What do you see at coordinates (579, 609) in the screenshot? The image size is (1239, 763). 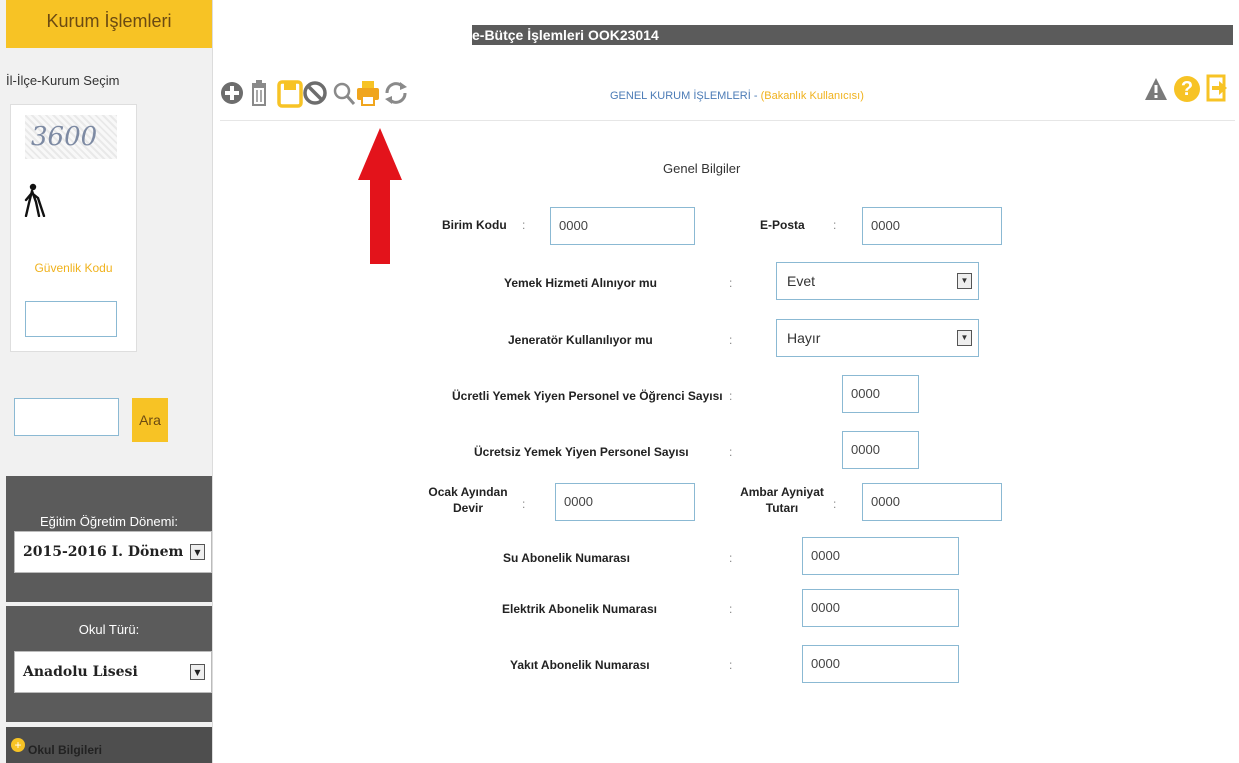 I see `elektrik-label: Elektrik Abonelik Numarası` at bounding box center [579, 609].